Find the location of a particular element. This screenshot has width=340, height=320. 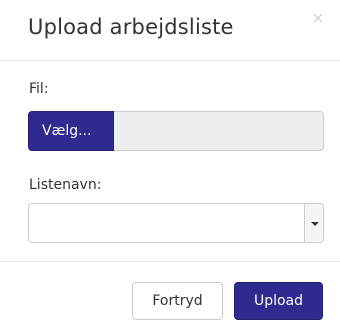

close-icon is located at coordinates (318, 18).